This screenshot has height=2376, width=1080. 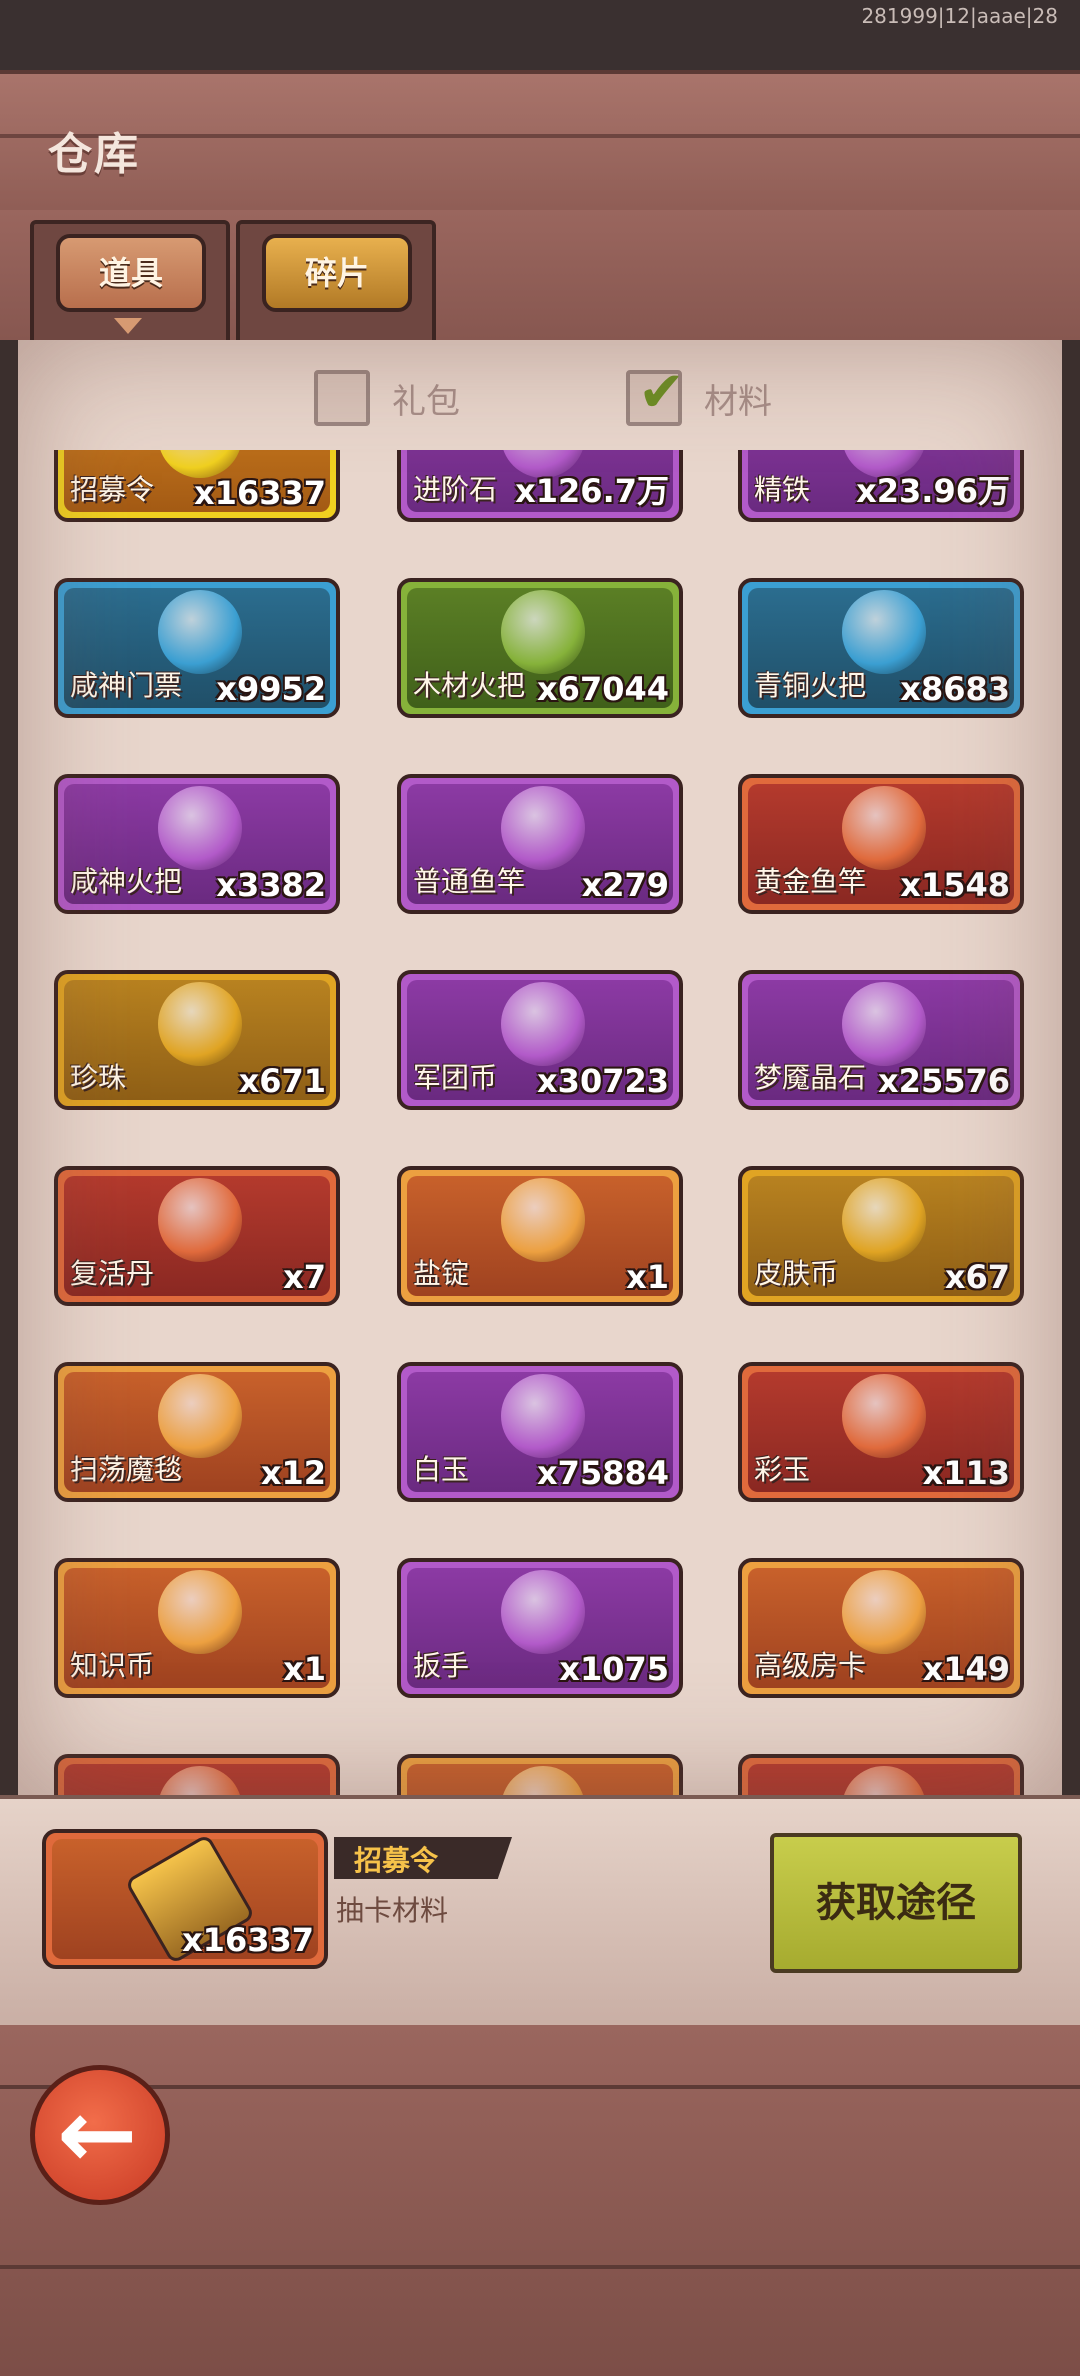 I want to click on item-card: 扳手 x1075, so click(x=540, y=1628).